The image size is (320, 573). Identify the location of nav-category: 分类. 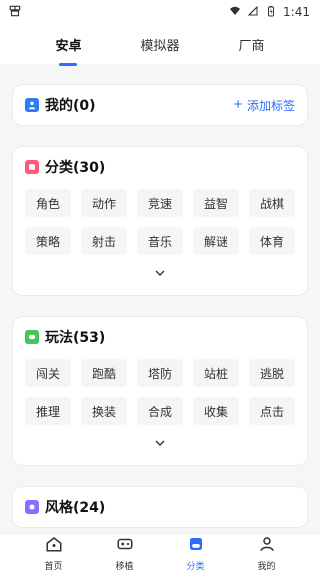
(196, 553).